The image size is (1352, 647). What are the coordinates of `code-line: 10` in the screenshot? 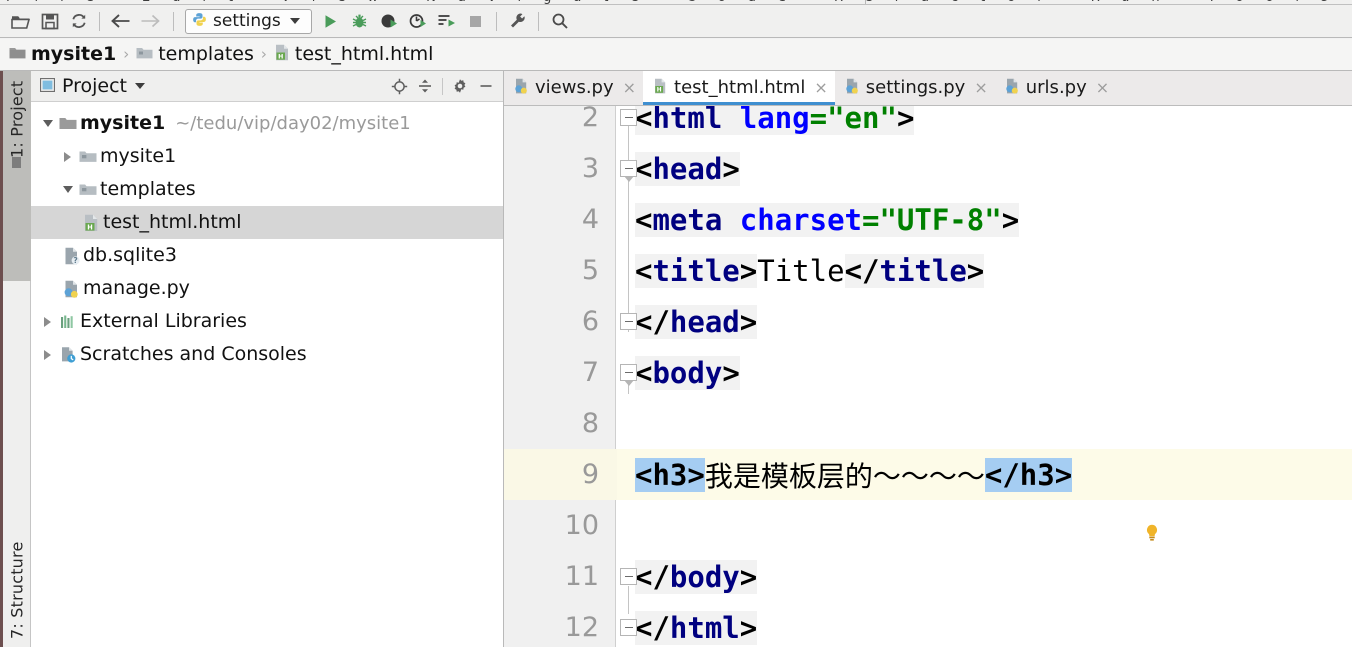 It's located at (928, 525).